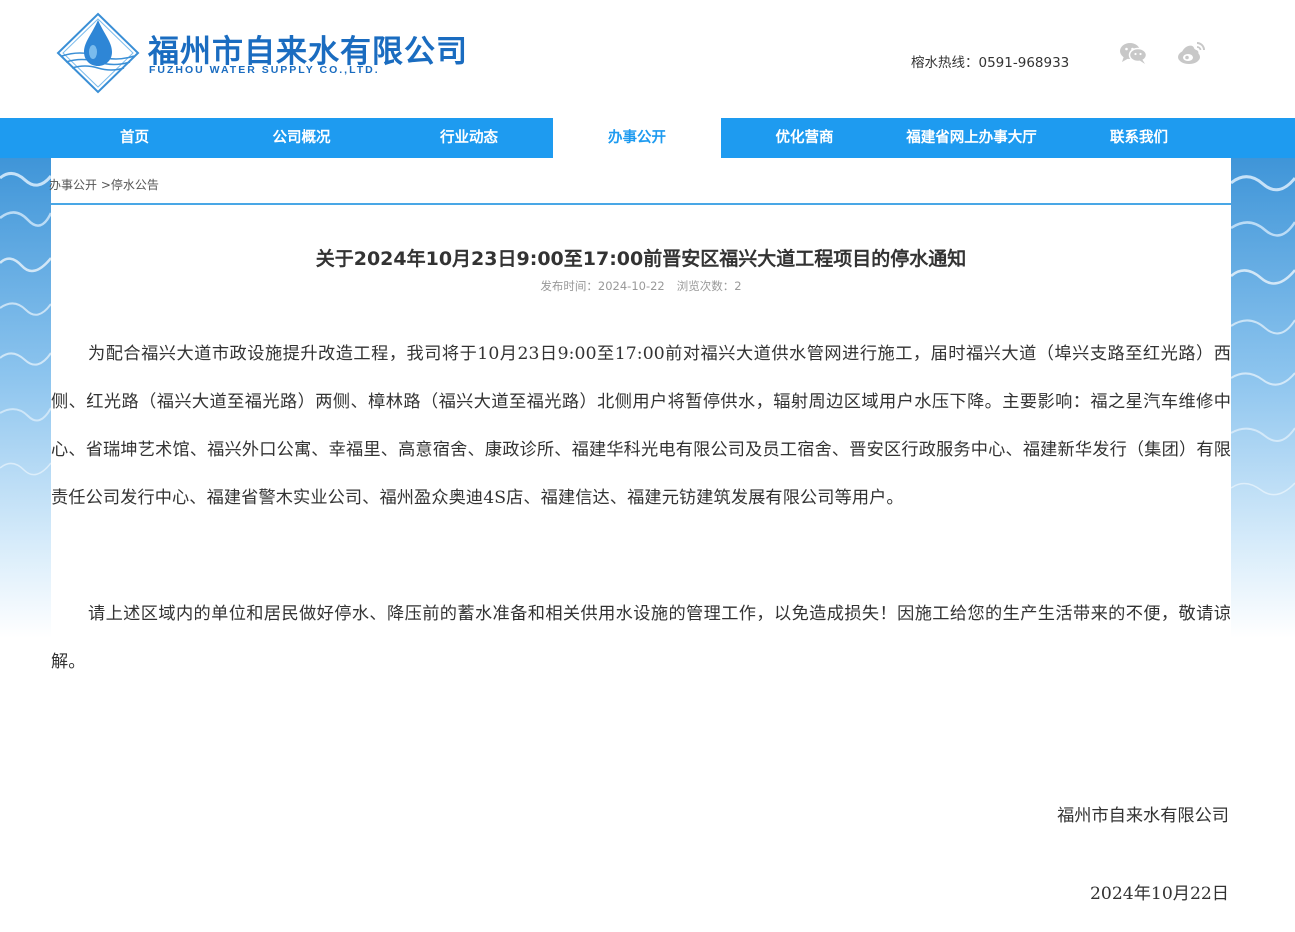 The image size is (1295, 932). What do you see at coordinates (804, 138) in the screenshot?
I see `nav-item-business-environment: 优化营商` at bounding box center [804, 138].